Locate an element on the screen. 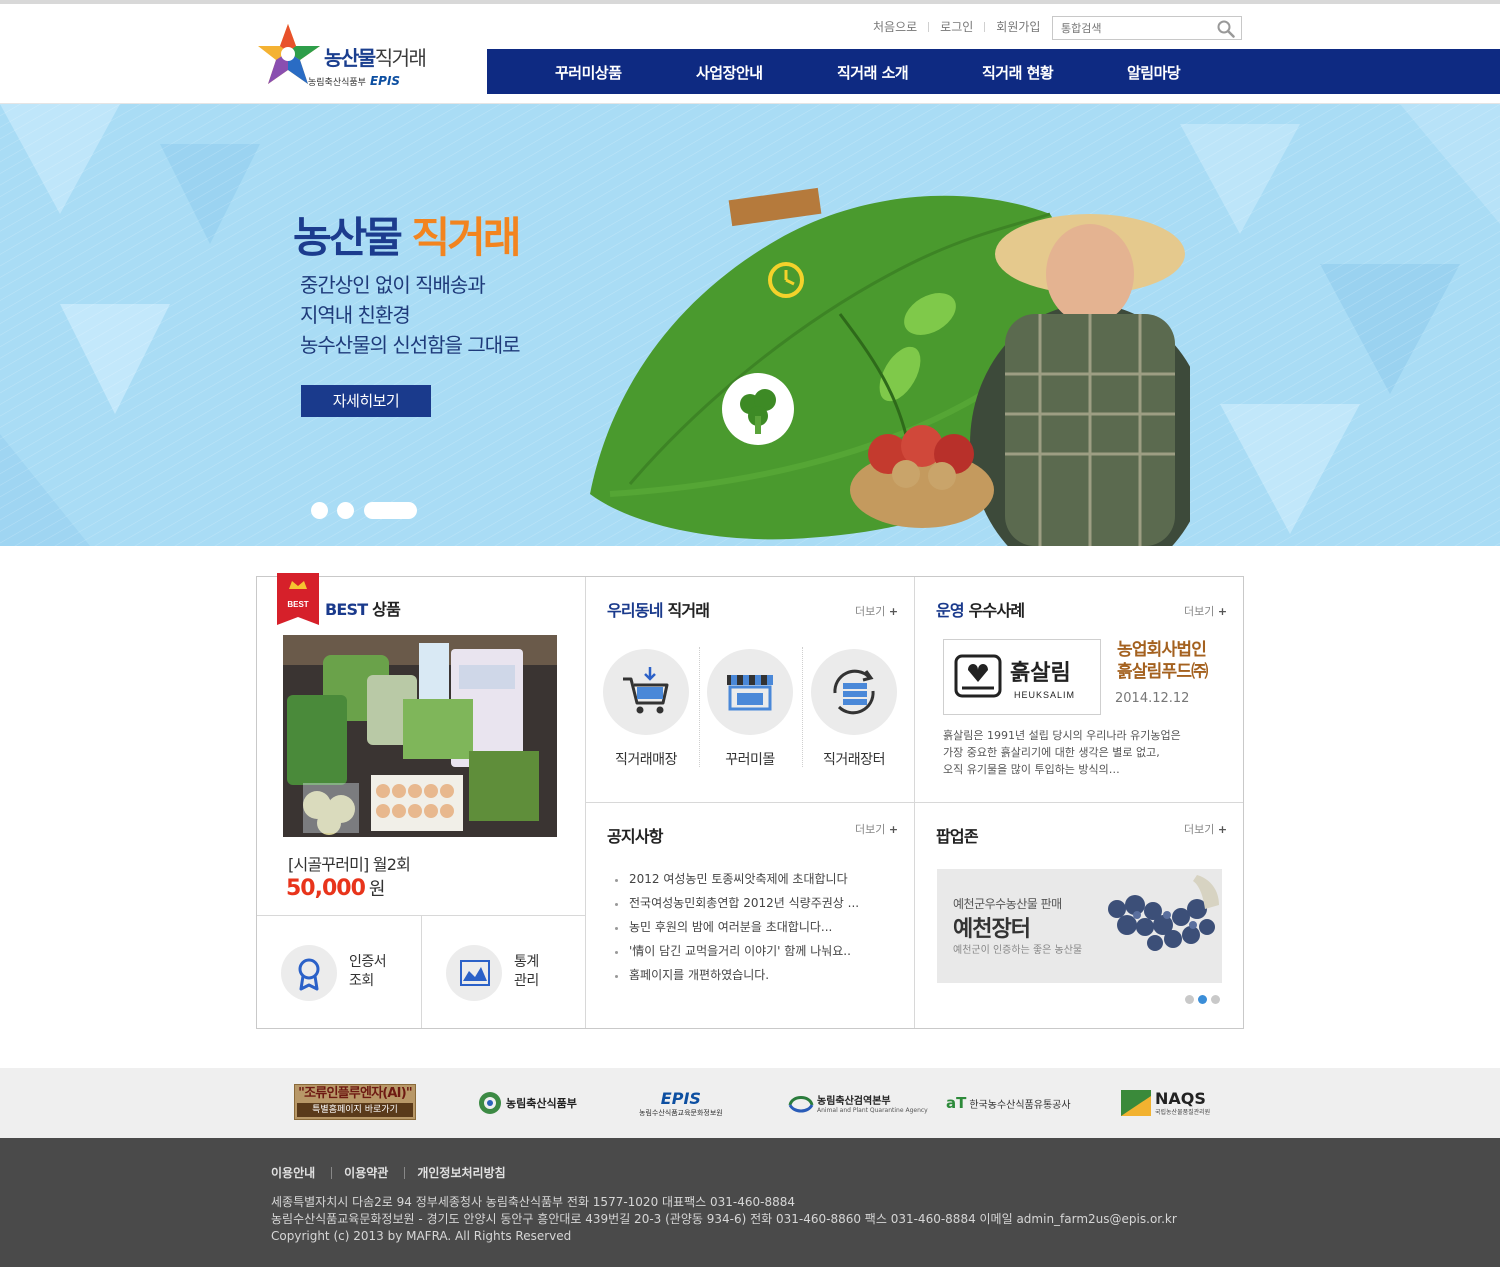  footer-link-guide: 이용안내 is located at coordinates (293, 1172).